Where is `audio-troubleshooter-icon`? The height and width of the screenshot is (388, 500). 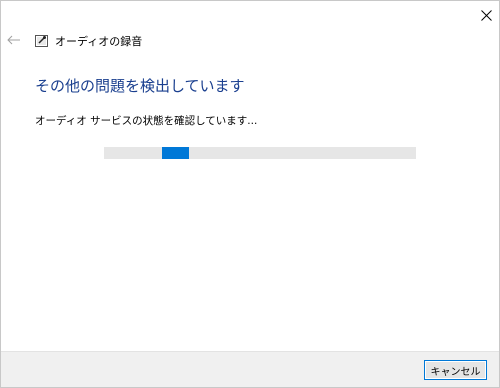 audio-troubleshooter-icon is located at coordinates (41, 41).